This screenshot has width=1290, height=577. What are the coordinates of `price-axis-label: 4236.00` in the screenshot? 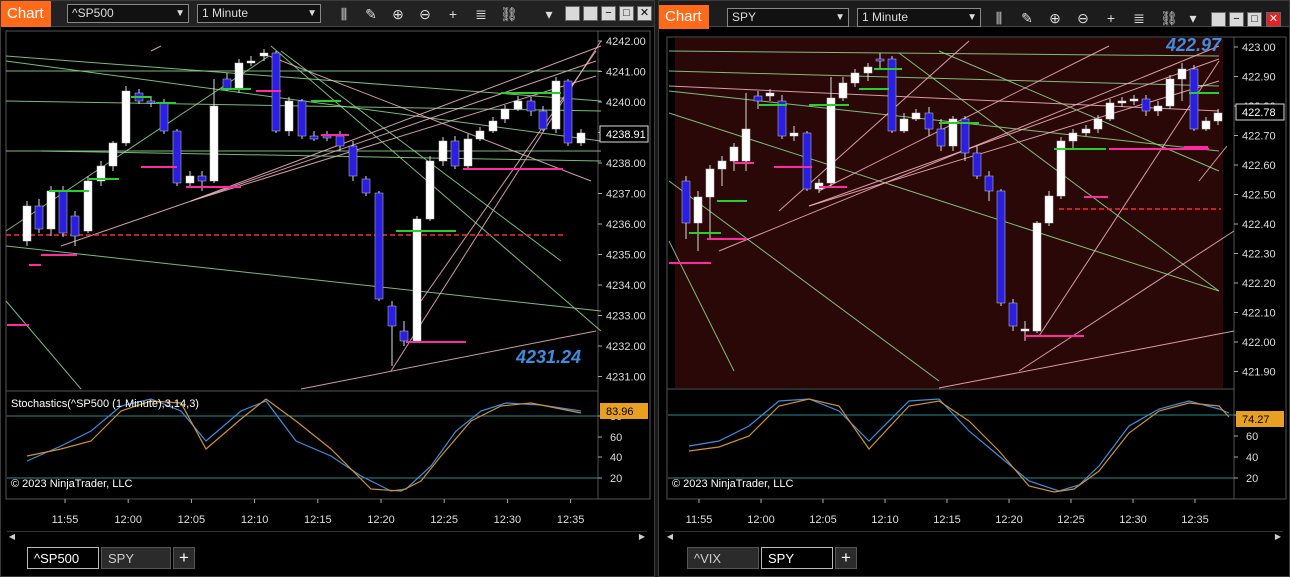 It's located at (626, 225).